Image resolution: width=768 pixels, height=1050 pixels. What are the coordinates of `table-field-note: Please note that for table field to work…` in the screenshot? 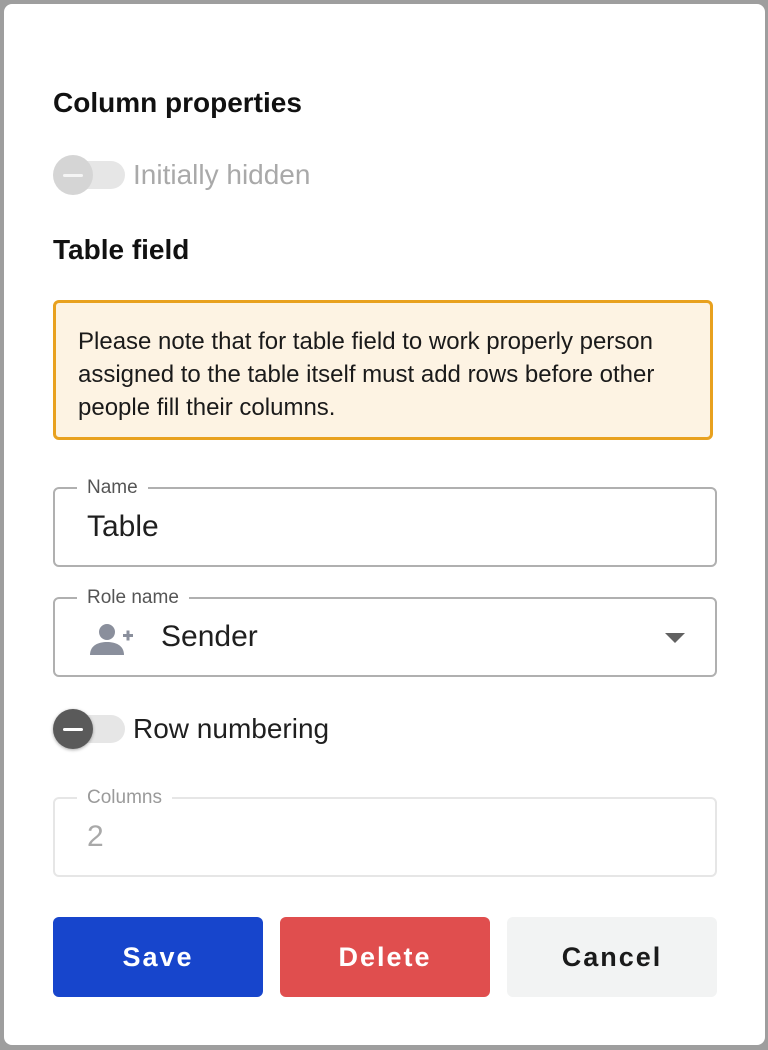 It's located at (383, 370).